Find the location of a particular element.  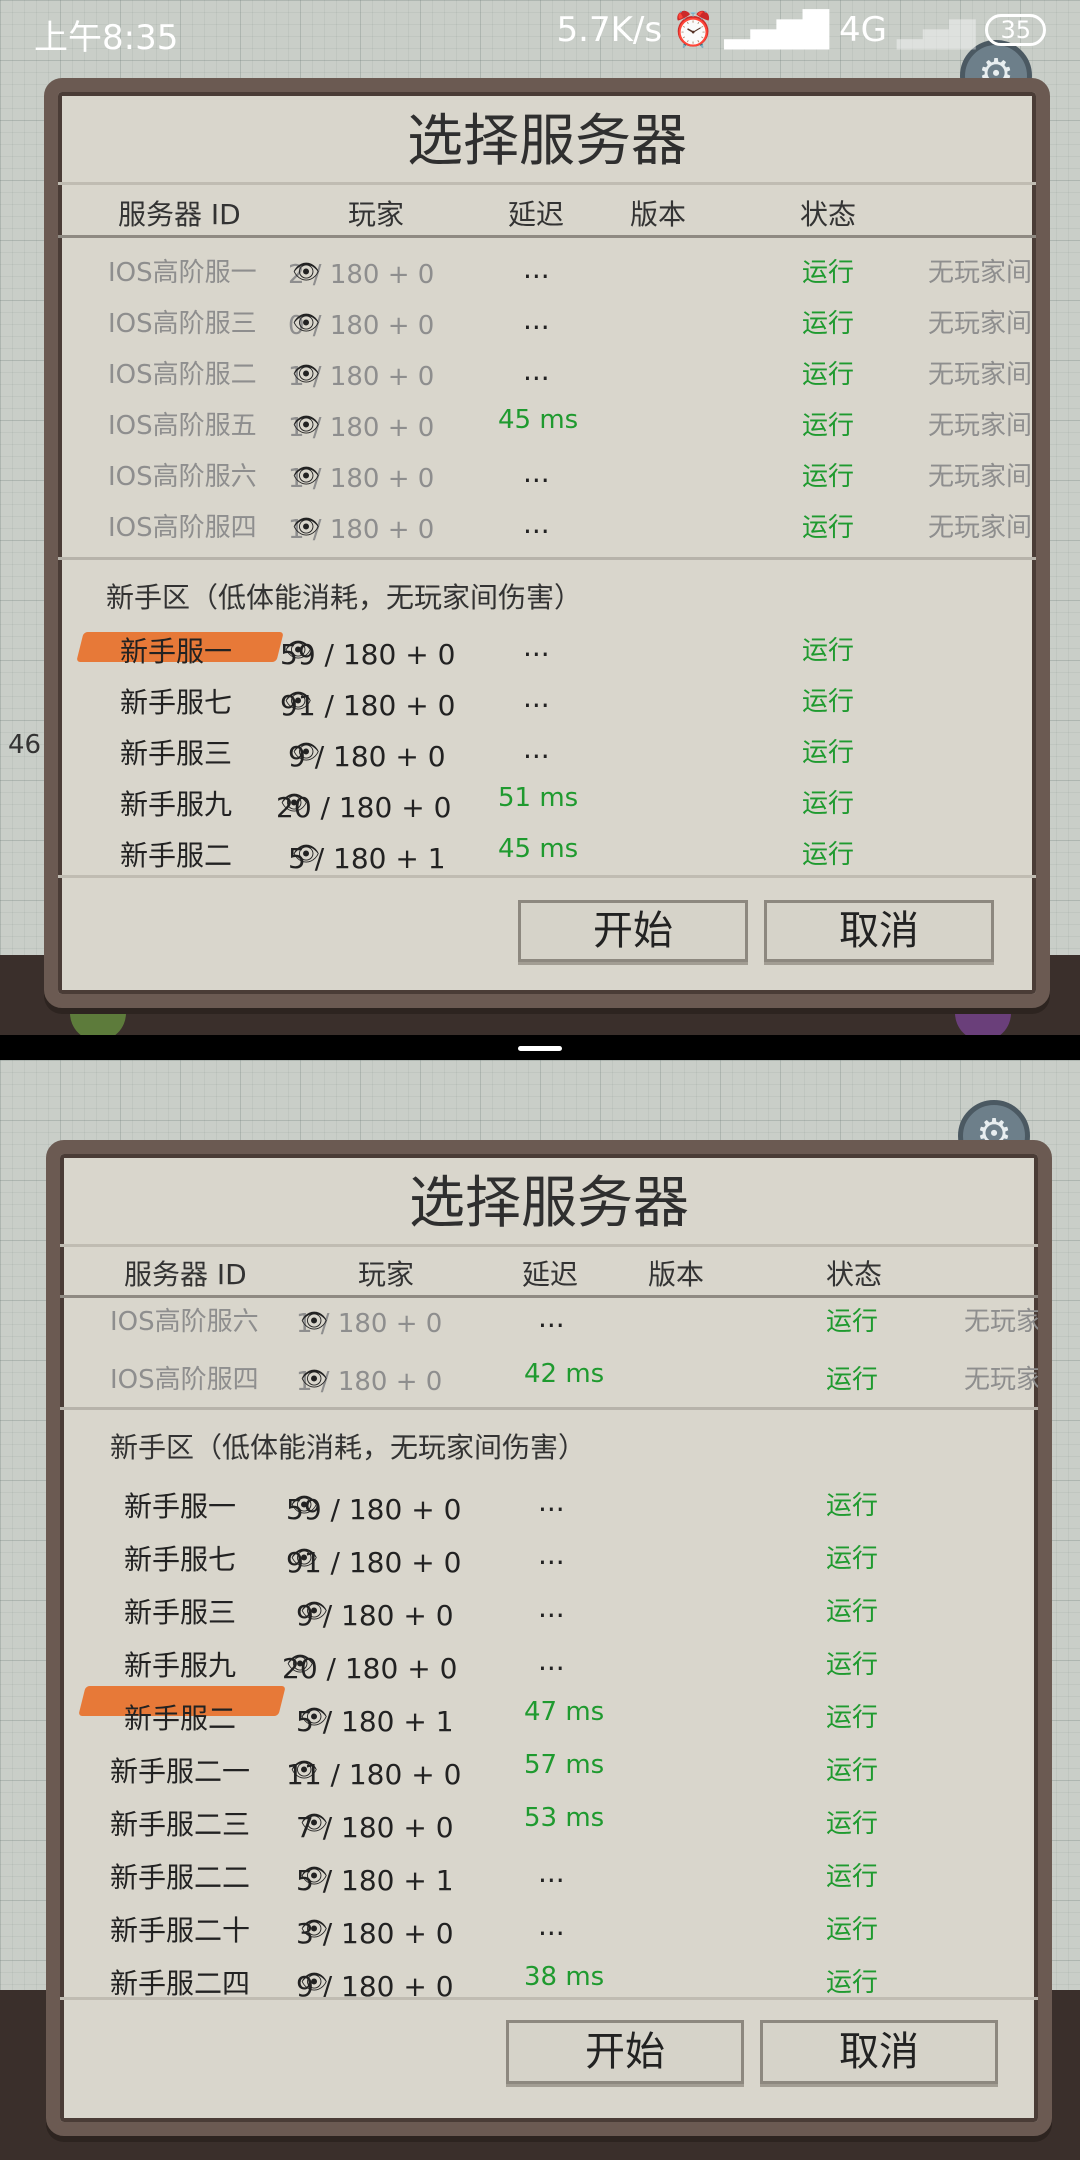

server-row: 新手服二三 7 / 180 + 0 👁 53 ms 运行 is located at coordinates (549, 1821).